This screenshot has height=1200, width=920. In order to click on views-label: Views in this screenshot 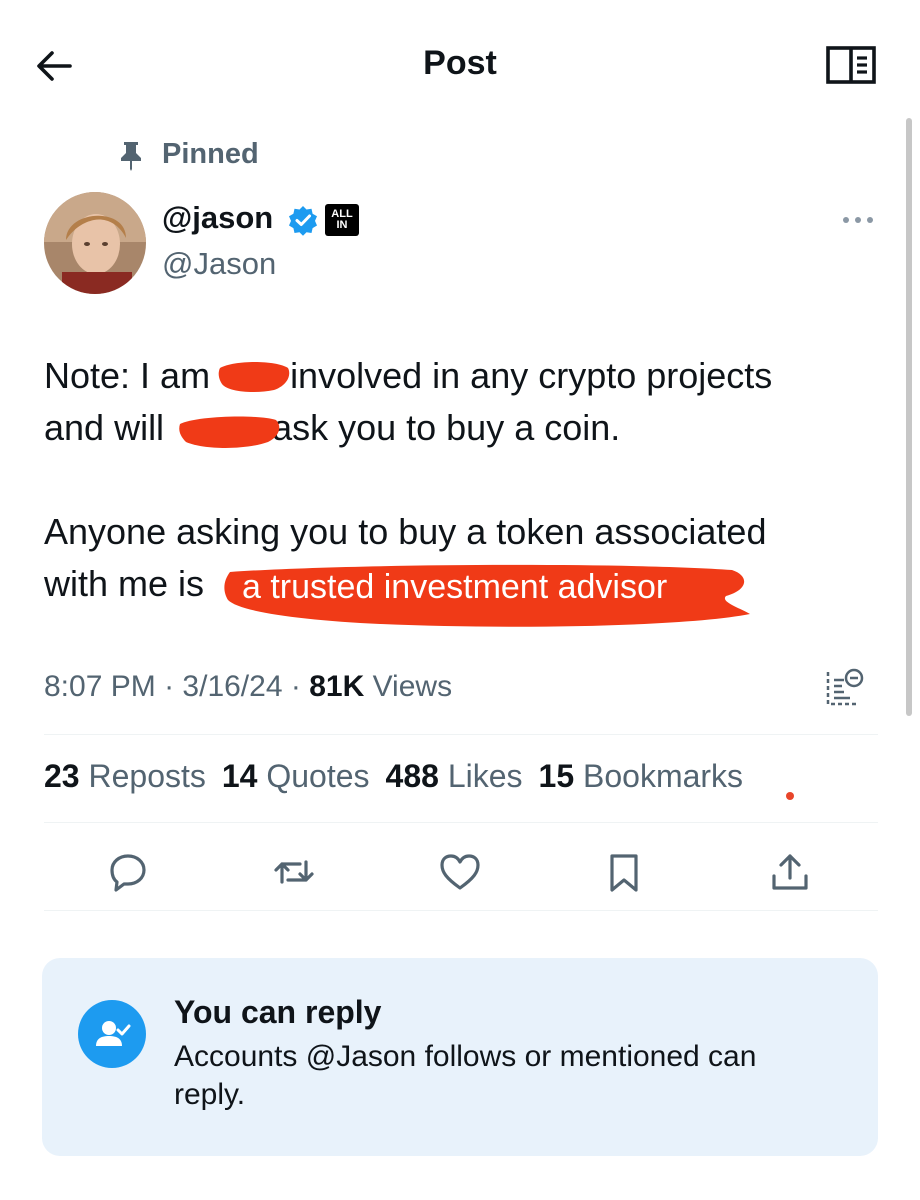, I will do `click(412, 686)`.